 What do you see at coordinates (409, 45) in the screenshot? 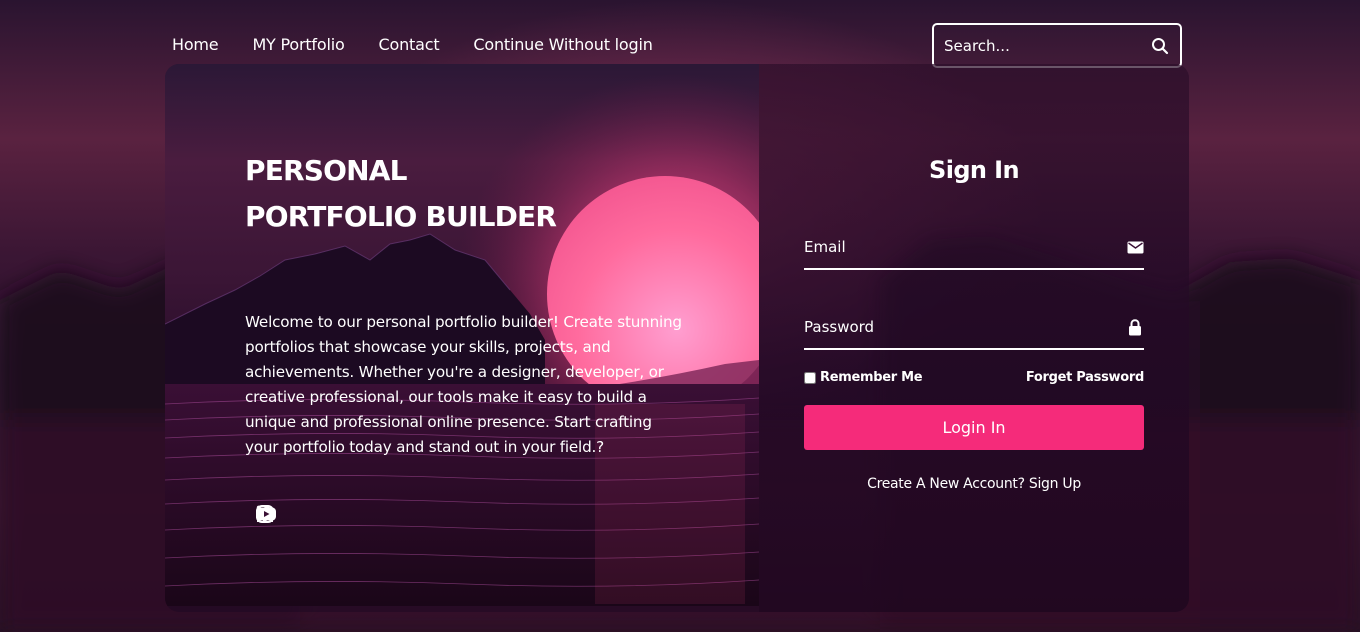
I see `nav-contact: Contact` at bounding box center [409, 45].